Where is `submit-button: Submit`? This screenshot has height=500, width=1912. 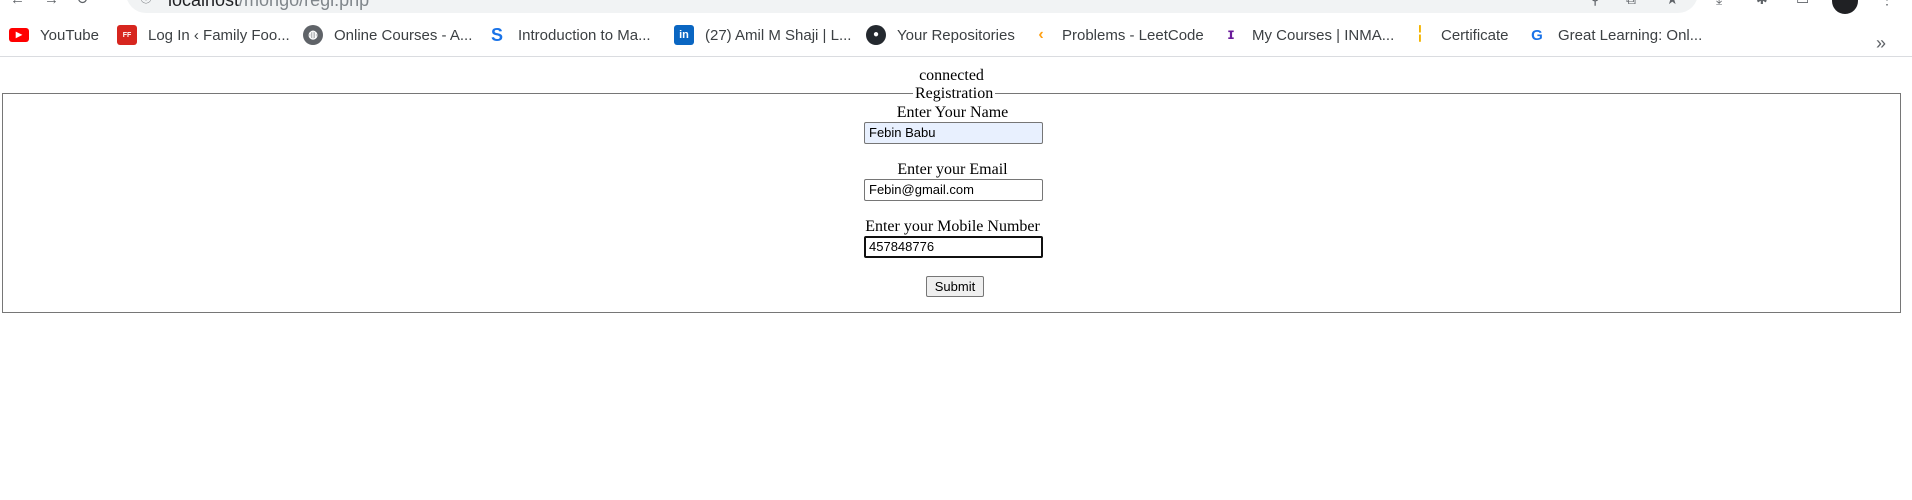
submit-button: Submit is located at coordinates (955, 286).